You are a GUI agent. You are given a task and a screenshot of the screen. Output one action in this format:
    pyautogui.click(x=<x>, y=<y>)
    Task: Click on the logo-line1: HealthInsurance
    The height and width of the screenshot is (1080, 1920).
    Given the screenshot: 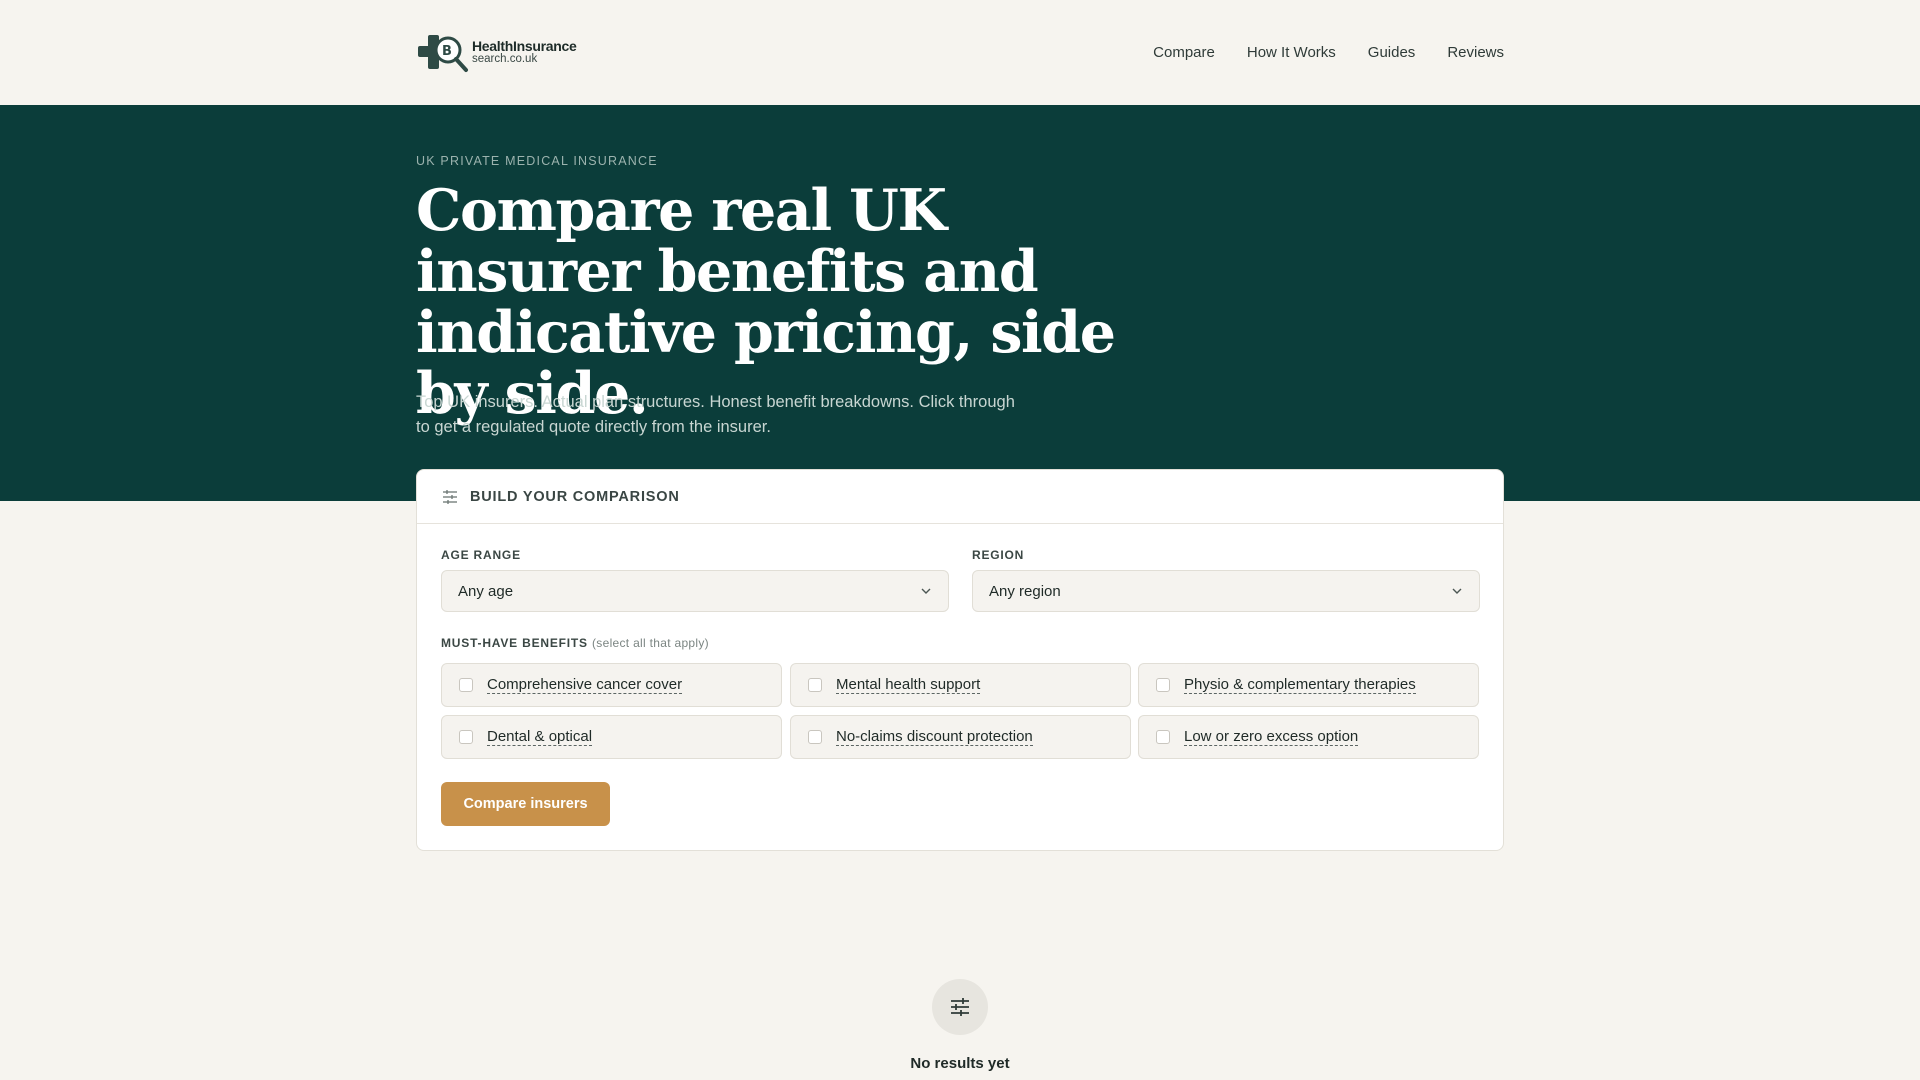 What is the action you would take?
    pyautogui.click(x=524, y=46)
    